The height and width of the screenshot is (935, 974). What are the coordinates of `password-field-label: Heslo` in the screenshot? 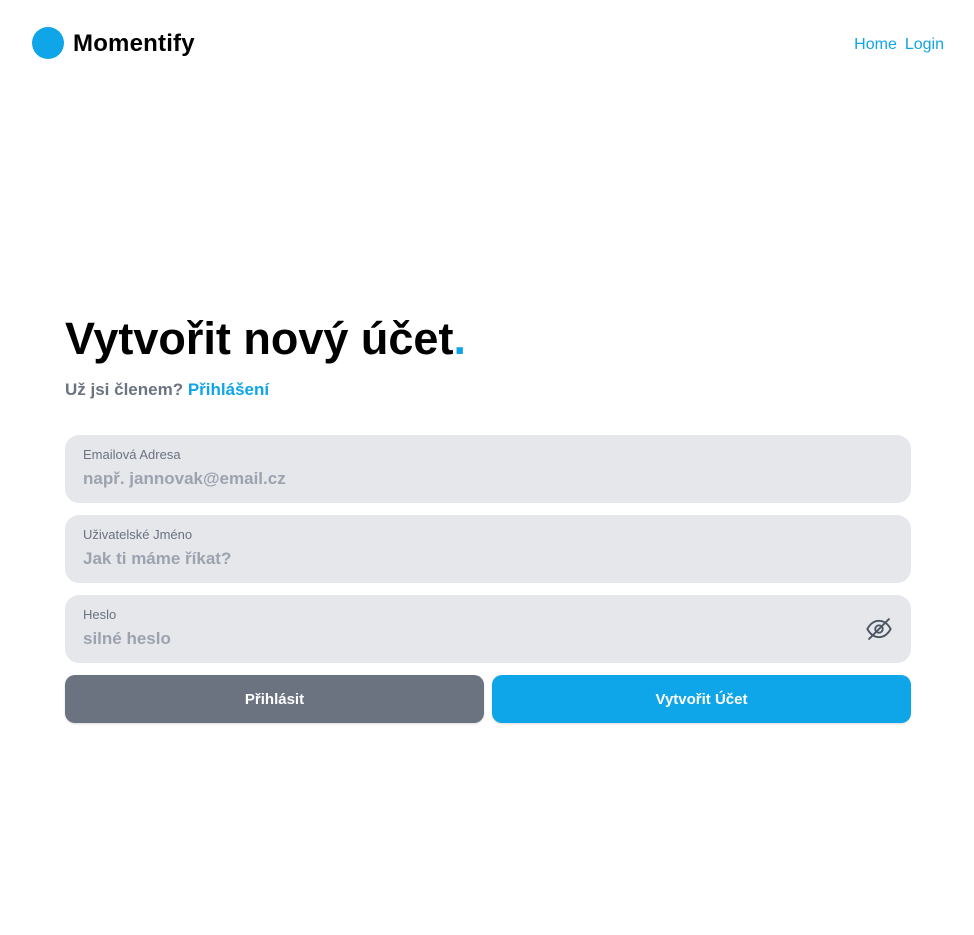 It's located at (100, 614).